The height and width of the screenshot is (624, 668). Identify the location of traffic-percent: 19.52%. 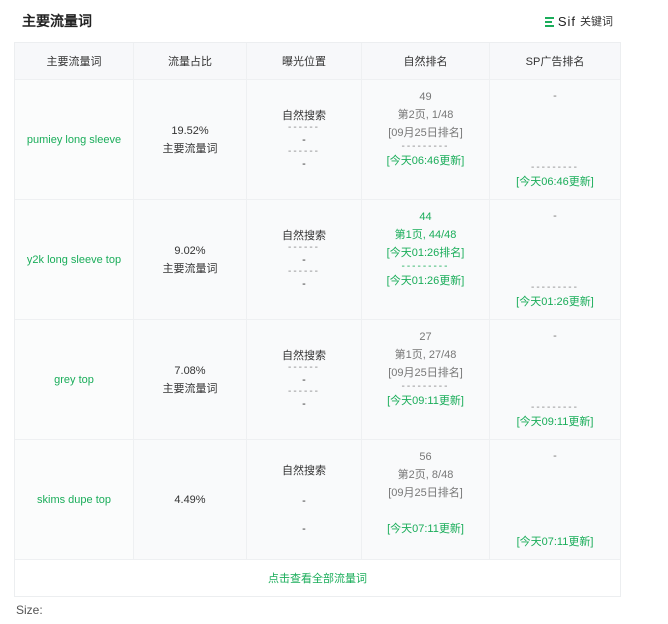
(190, 130).